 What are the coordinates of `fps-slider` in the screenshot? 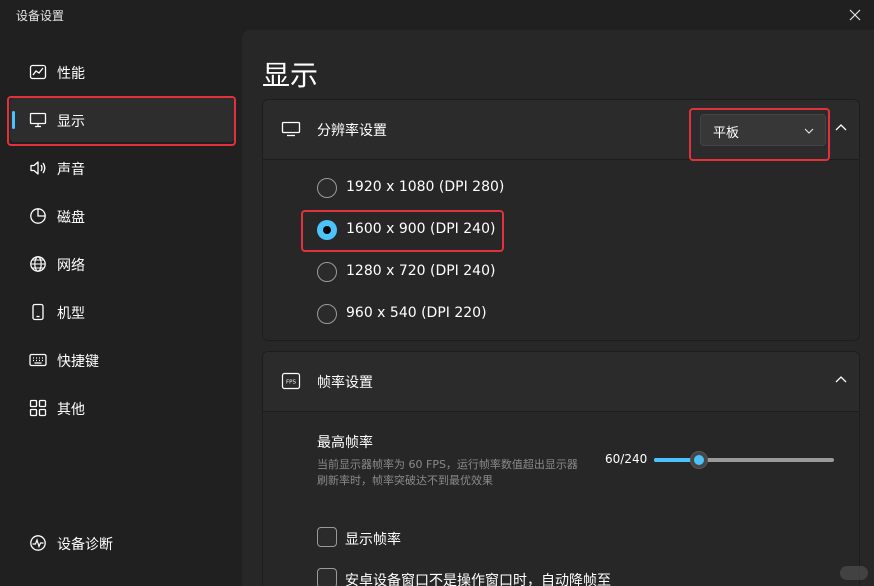 It's located at (744, 460).